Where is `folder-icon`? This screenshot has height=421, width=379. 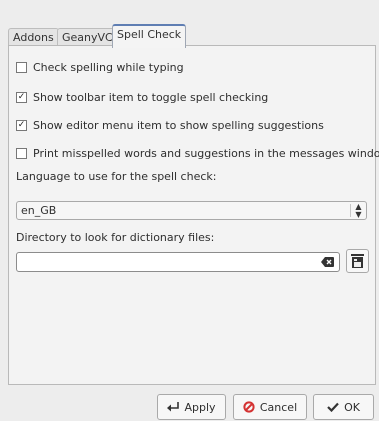
folder-icon is located at coordinates (357, 261).